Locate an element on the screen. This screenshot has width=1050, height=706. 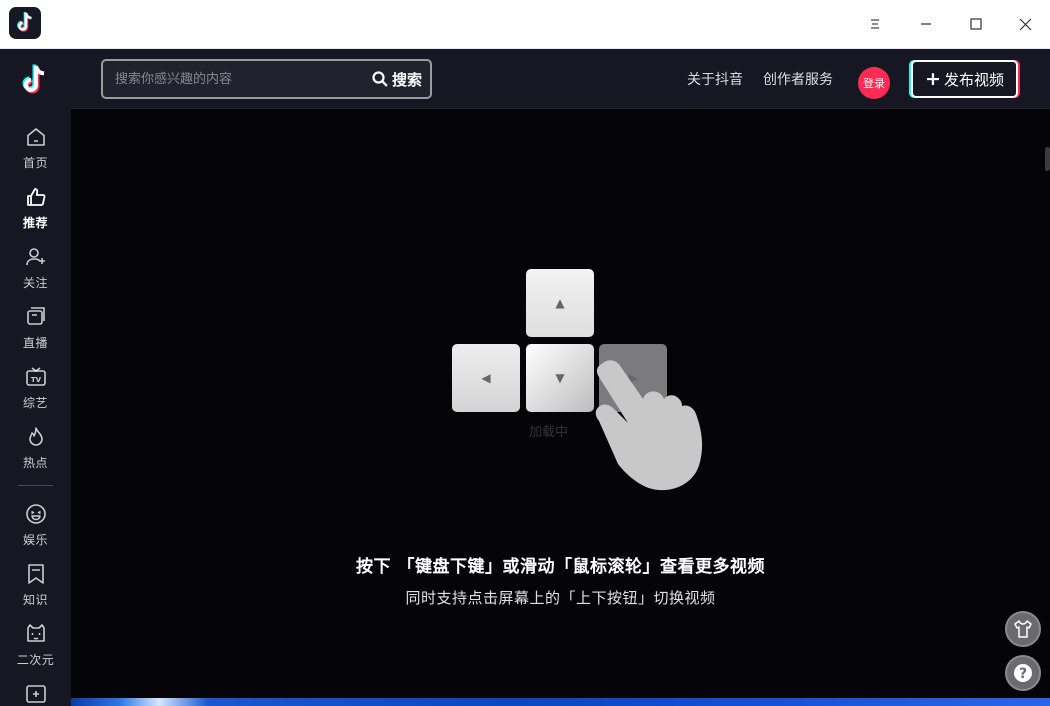
svg-text: TV is located at coordinates (35, 380).